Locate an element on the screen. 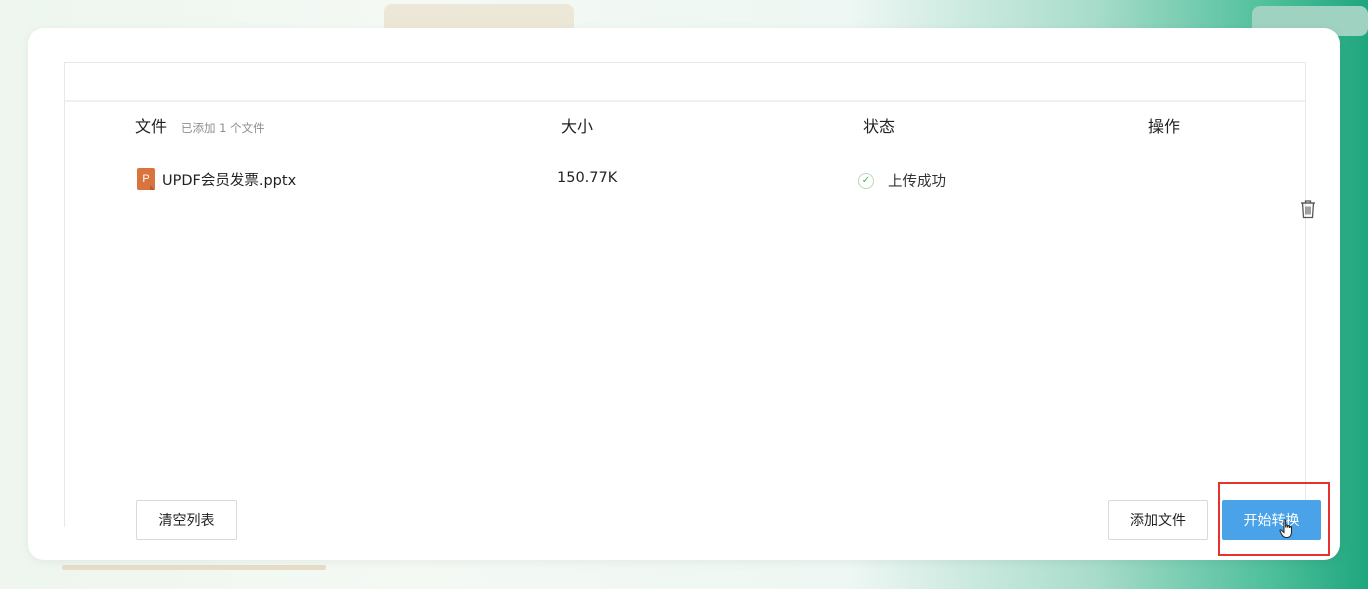 This screenshot has height=589, width=1368. start-convert-button: 开始转换 is located at coordinates (1271, 520).